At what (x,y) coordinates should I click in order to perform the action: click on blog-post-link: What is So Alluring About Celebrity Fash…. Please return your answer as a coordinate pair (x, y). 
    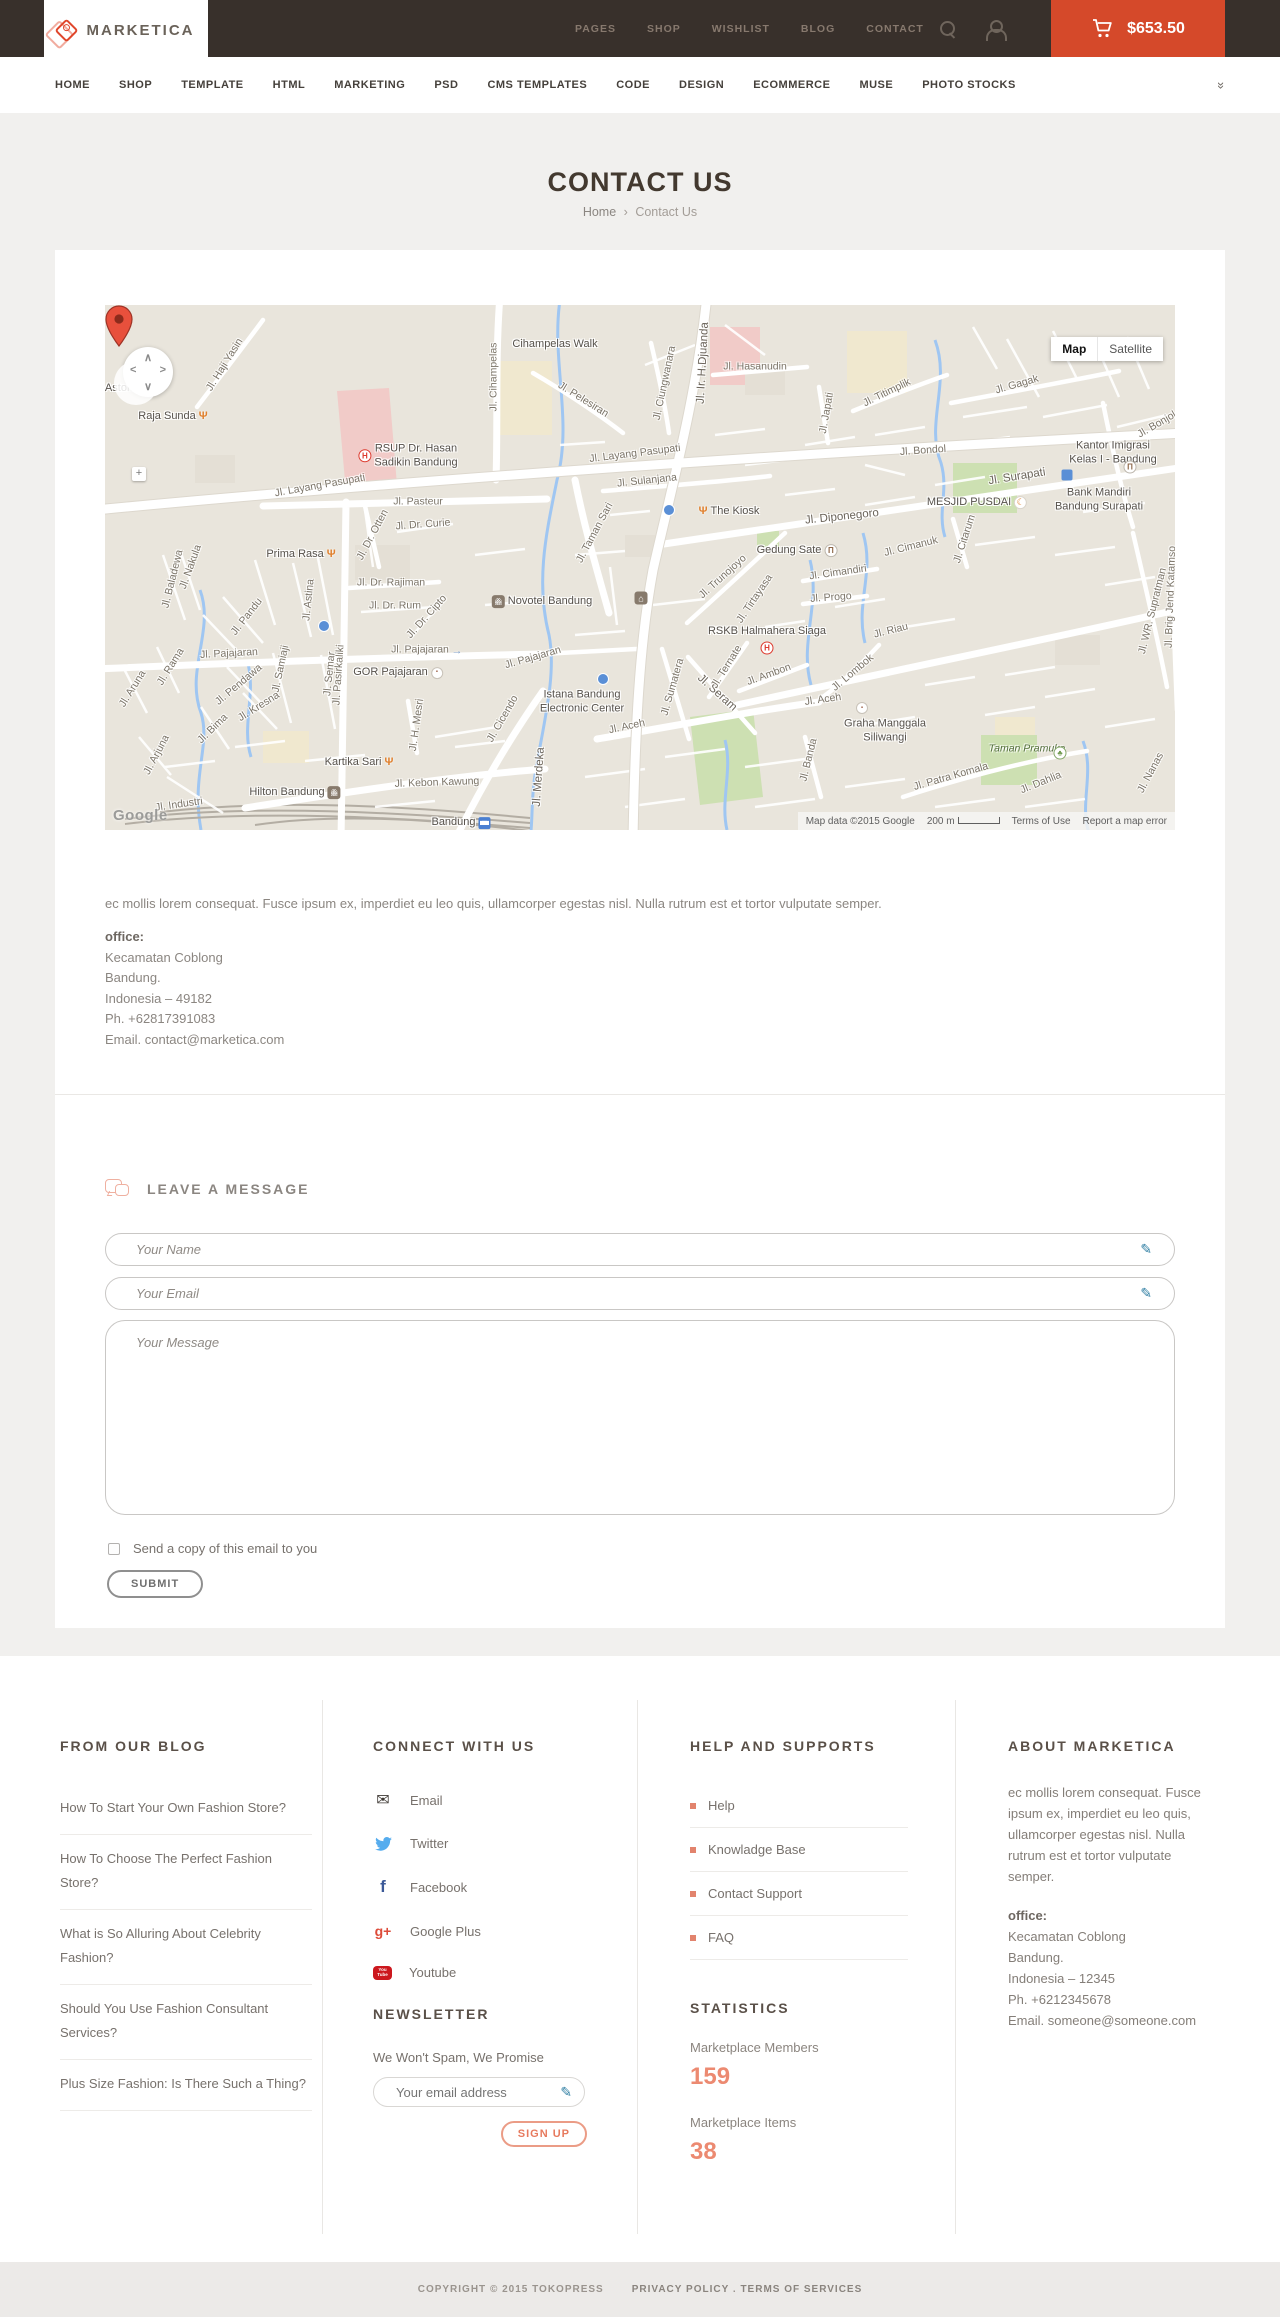
    Looking at the image, I should click on (186, 1948).